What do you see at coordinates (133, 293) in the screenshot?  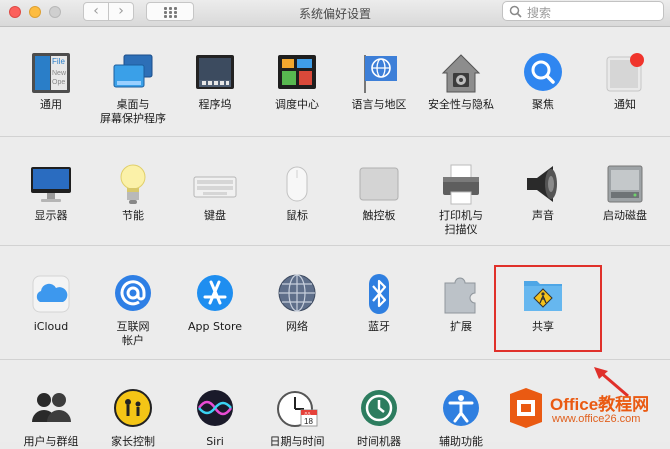 I see `at-sign-icon` at bounding box center [133, 293].